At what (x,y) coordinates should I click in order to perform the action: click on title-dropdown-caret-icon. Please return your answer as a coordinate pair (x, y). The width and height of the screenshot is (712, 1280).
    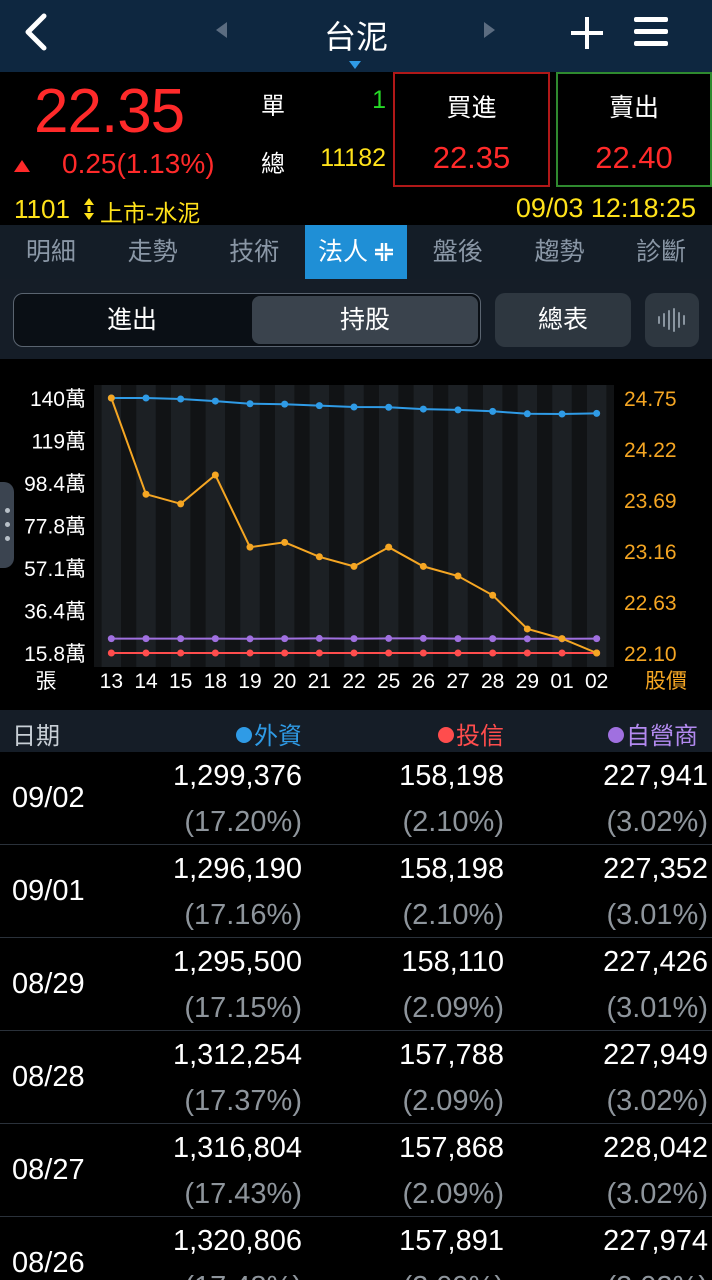
    Looking at the image, I should click on (355, 65).